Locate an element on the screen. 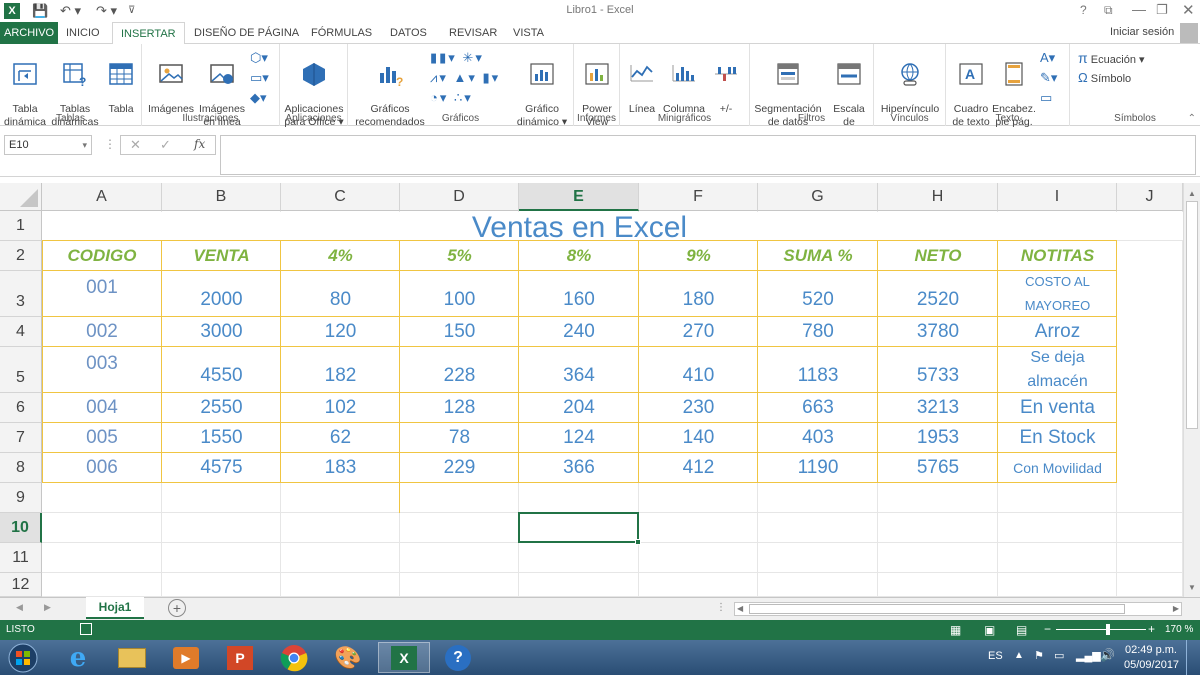 This screenshot has width=1200, height=675. tab-archivo: ARCHIVO is located at coordinates (29, 33).